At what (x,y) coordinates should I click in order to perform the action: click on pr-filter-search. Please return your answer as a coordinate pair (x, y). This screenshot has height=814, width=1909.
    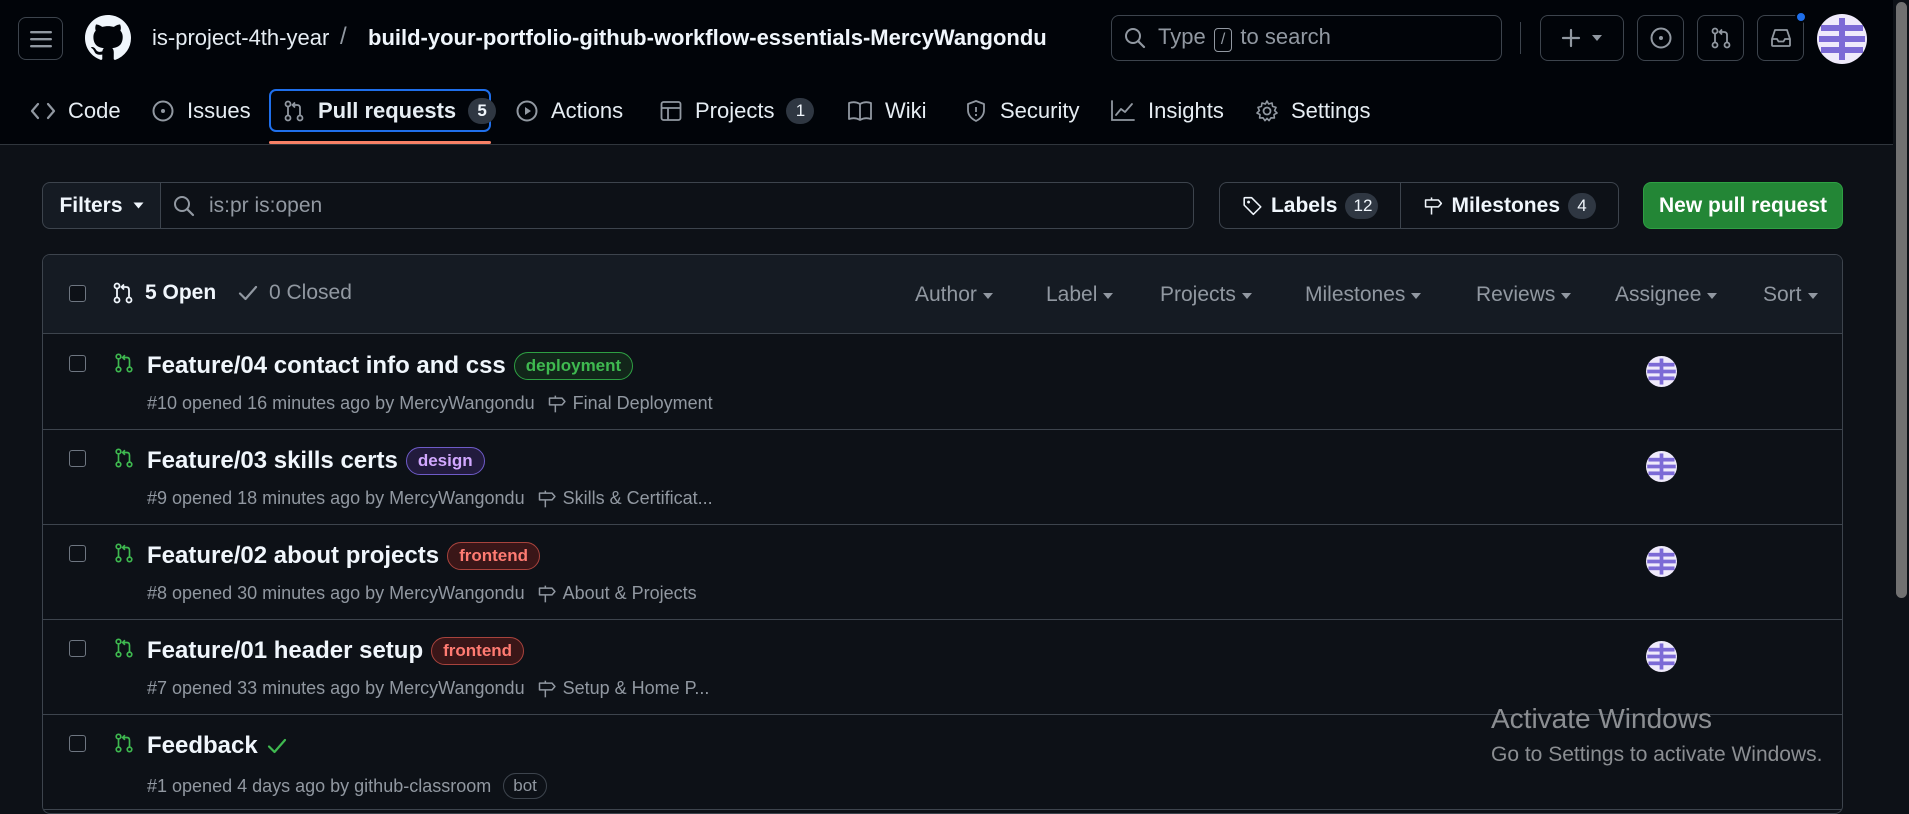
    Looking at the image, I should click on (677, 205).